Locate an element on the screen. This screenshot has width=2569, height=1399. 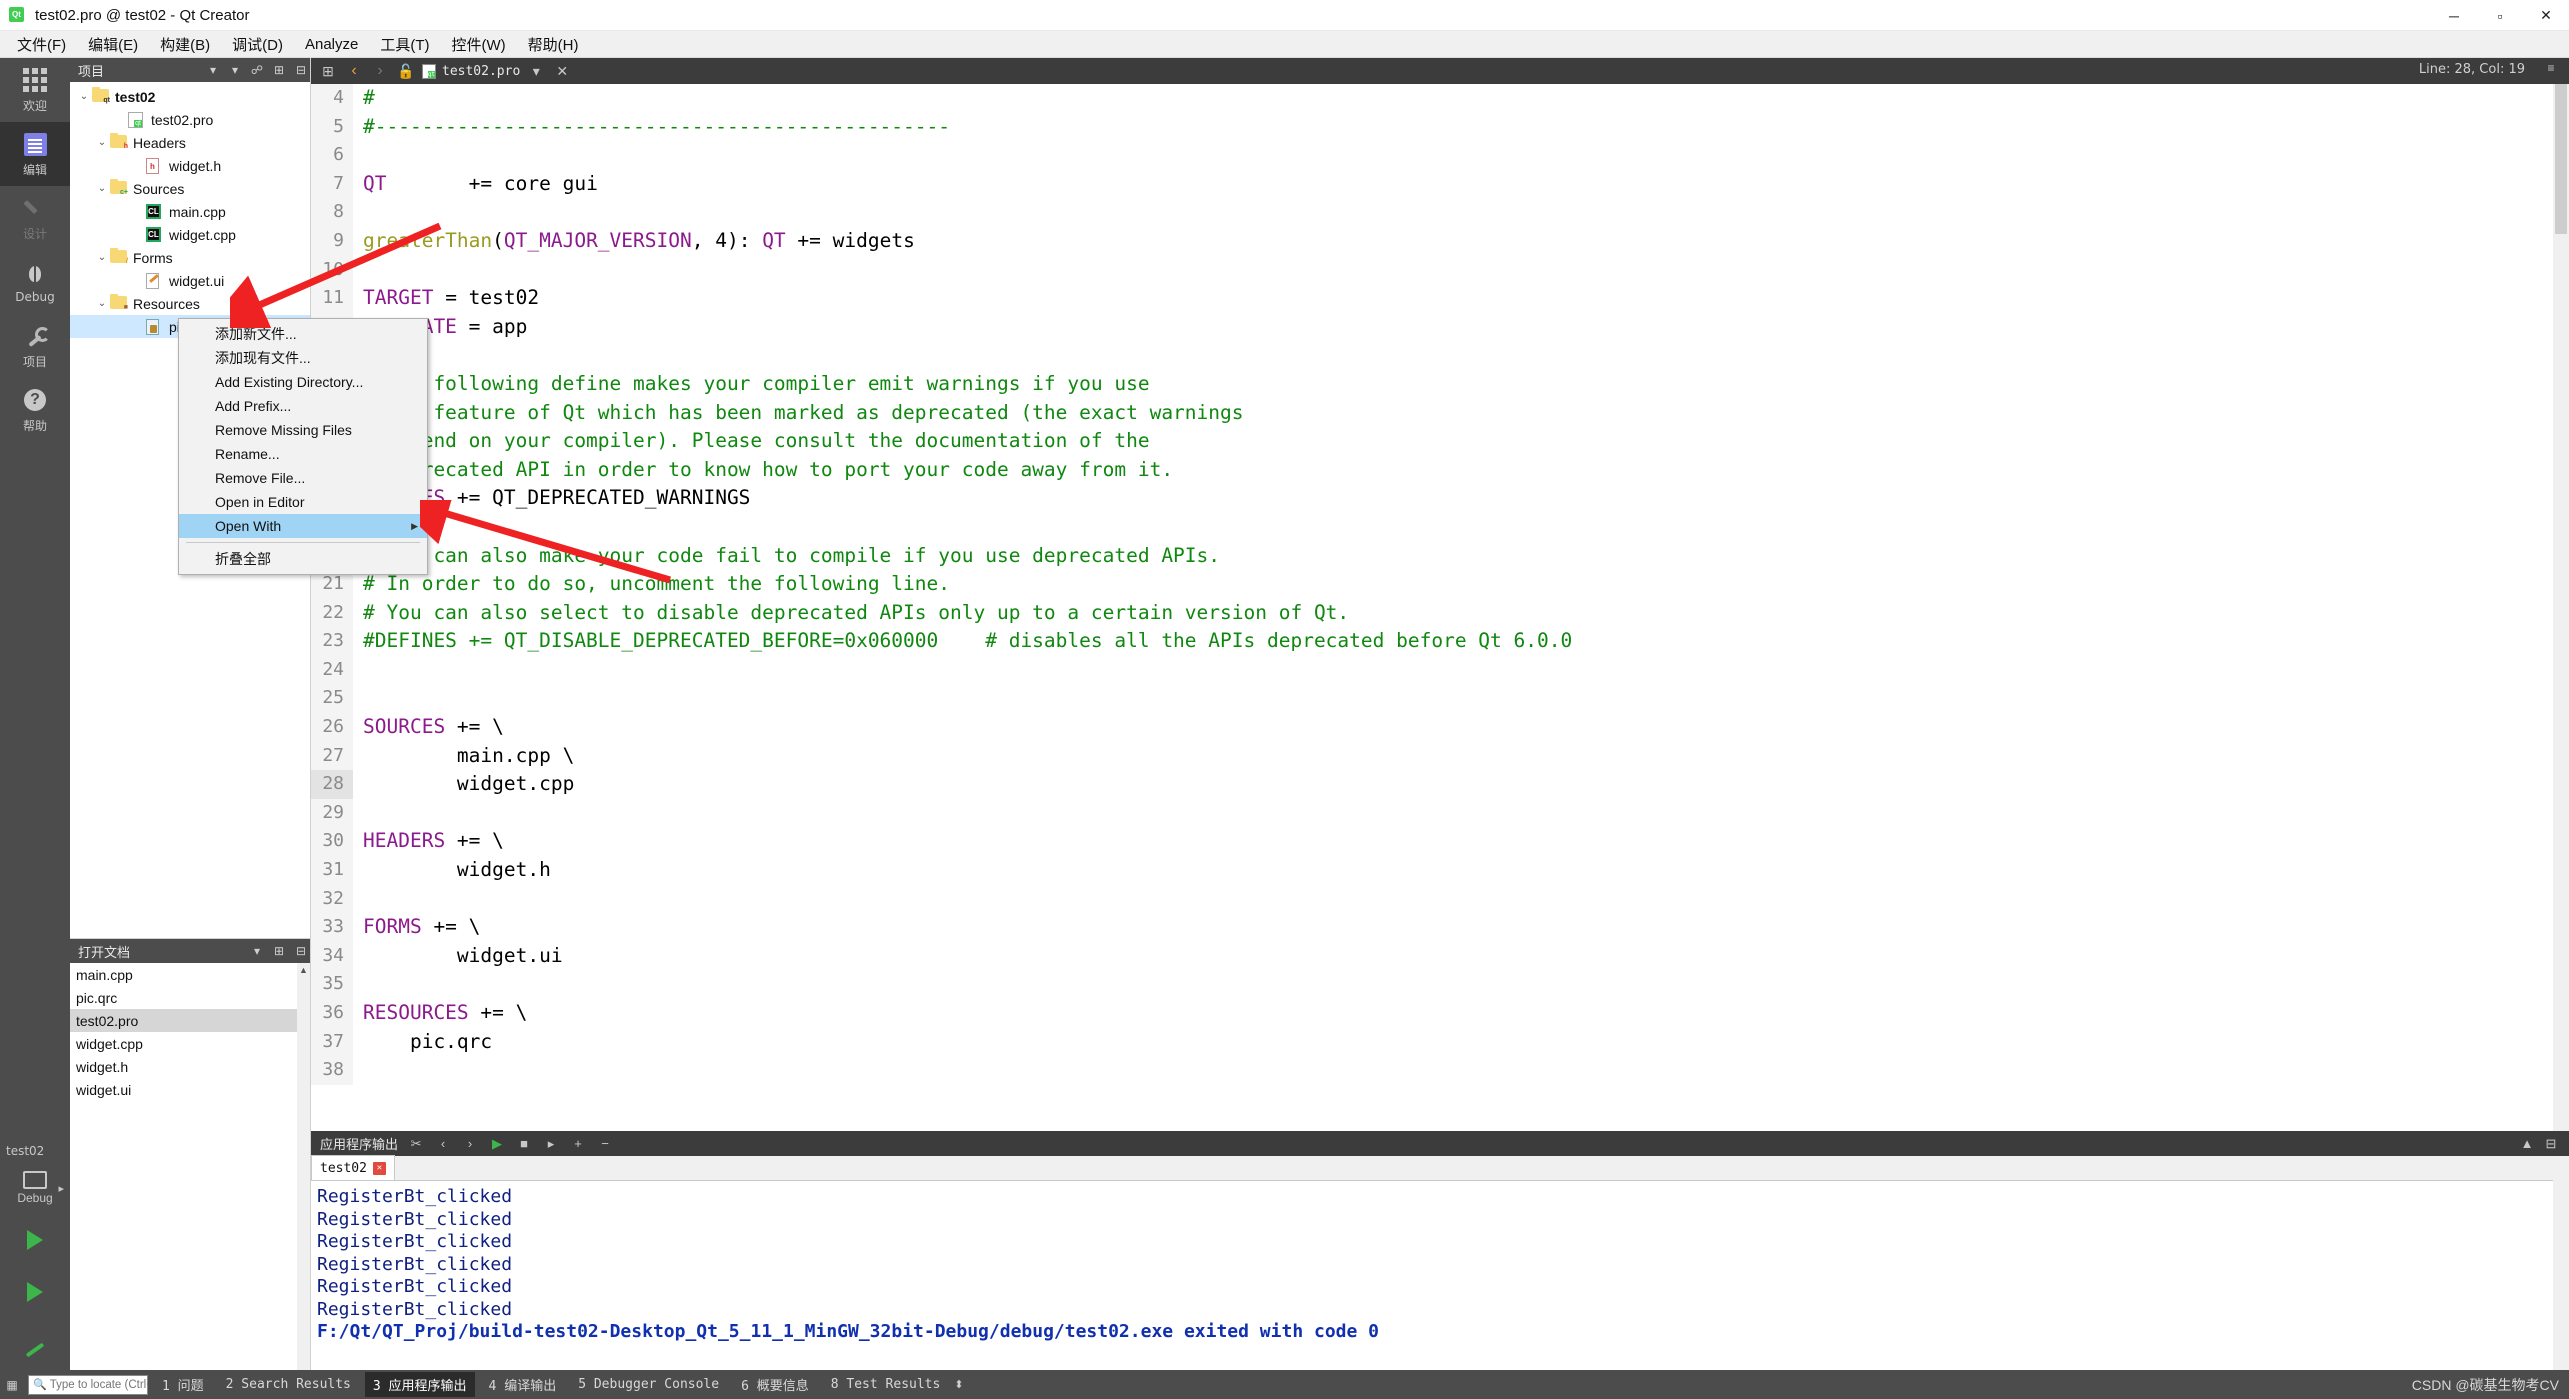
navigate-back-button: ‹ is located at coordinates (354, 71).